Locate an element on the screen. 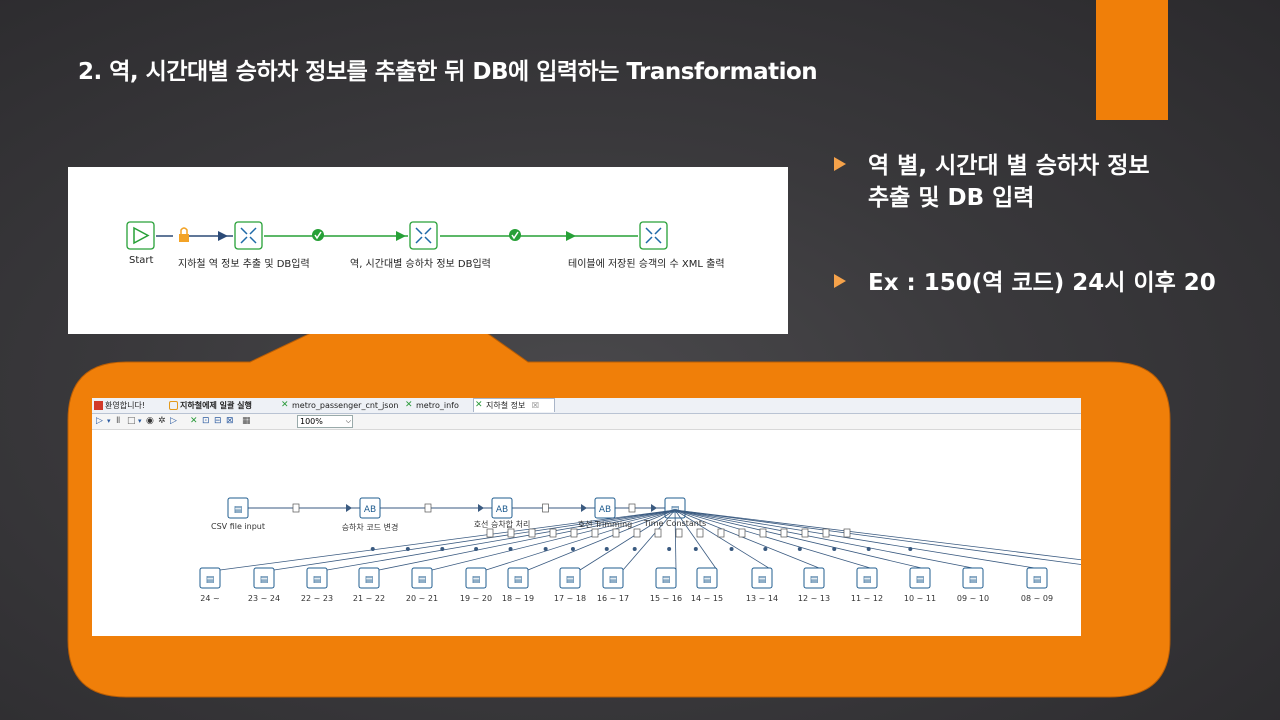 The height and width of the screenshot is (720, 1280). value-mapper-icon: AB is located at coordinates (370, 508).